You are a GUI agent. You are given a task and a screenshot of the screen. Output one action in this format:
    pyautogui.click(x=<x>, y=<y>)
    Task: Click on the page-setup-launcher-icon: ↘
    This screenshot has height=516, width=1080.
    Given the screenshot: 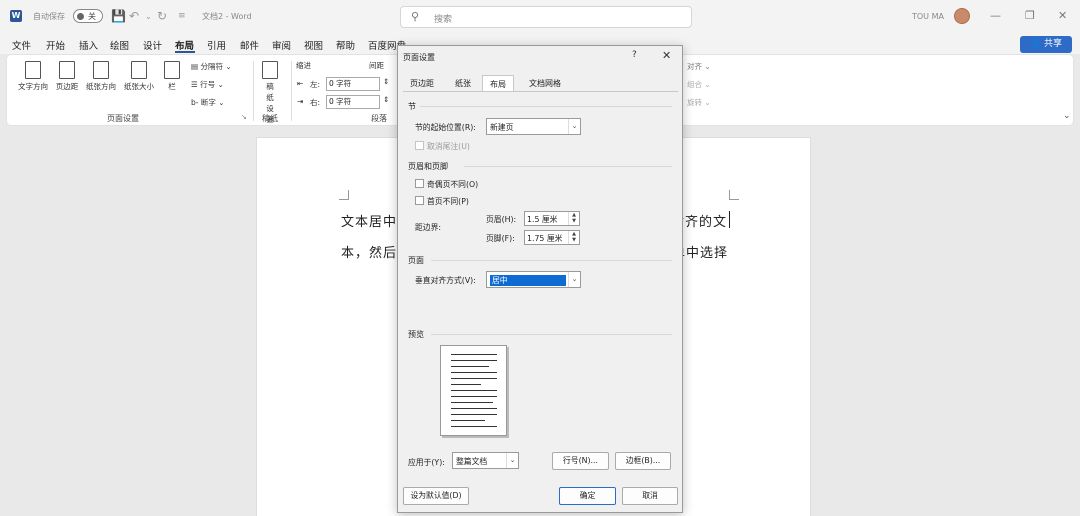 What is the action you would take?
    pyautogui.click(x=244, y=117)
    